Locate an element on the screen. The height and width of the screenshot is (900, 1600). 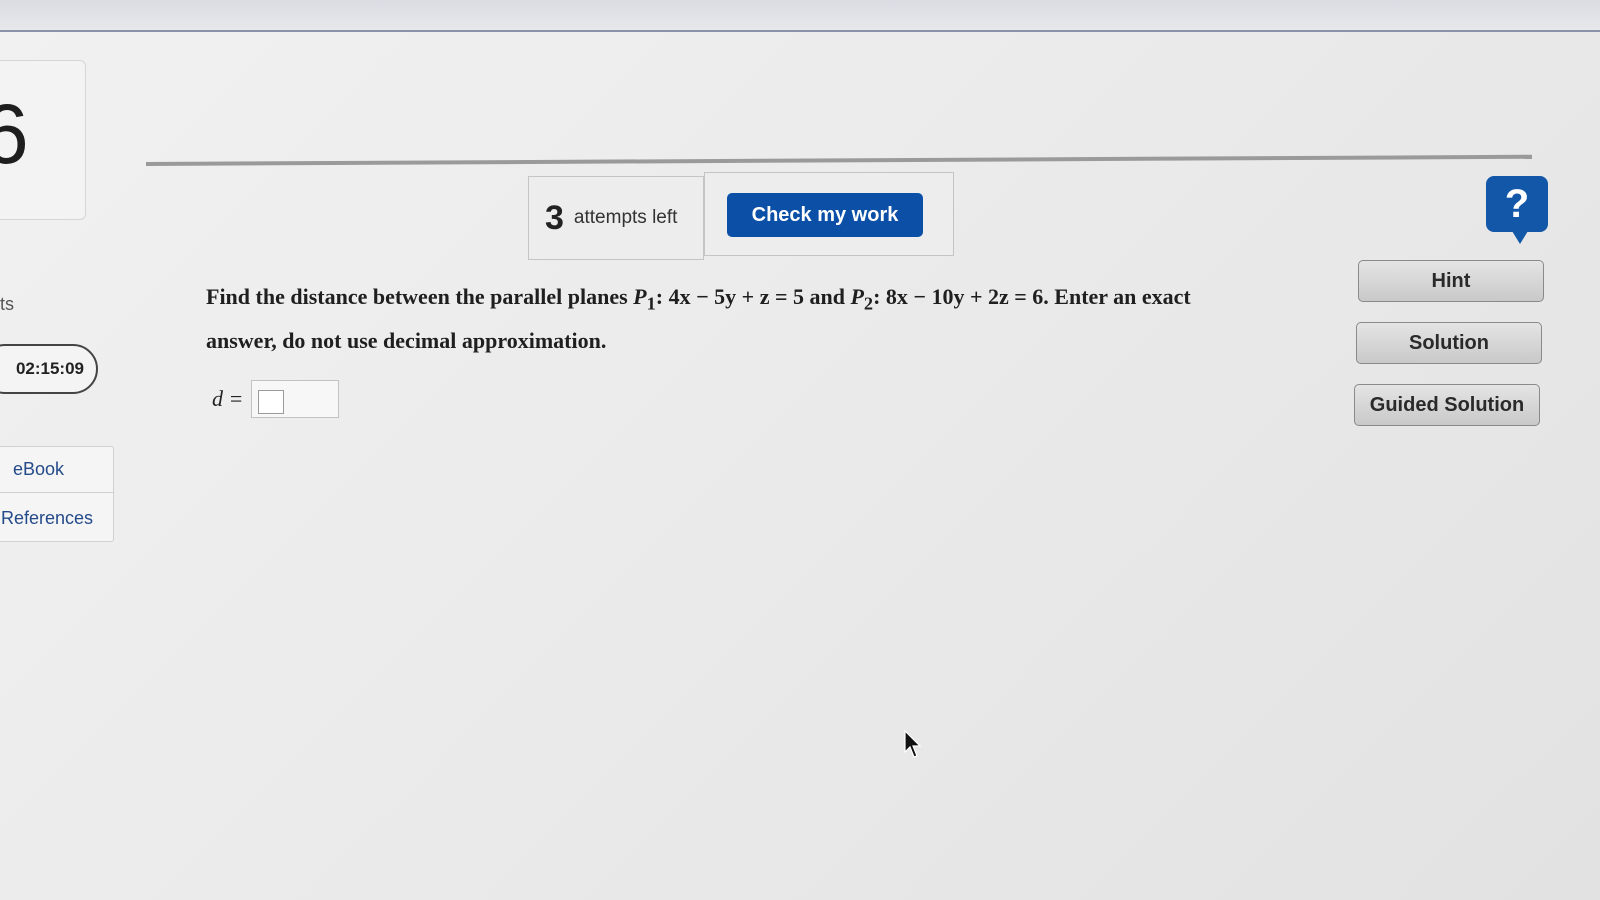
plane-2-label: P is located at coordinates (857, 296).